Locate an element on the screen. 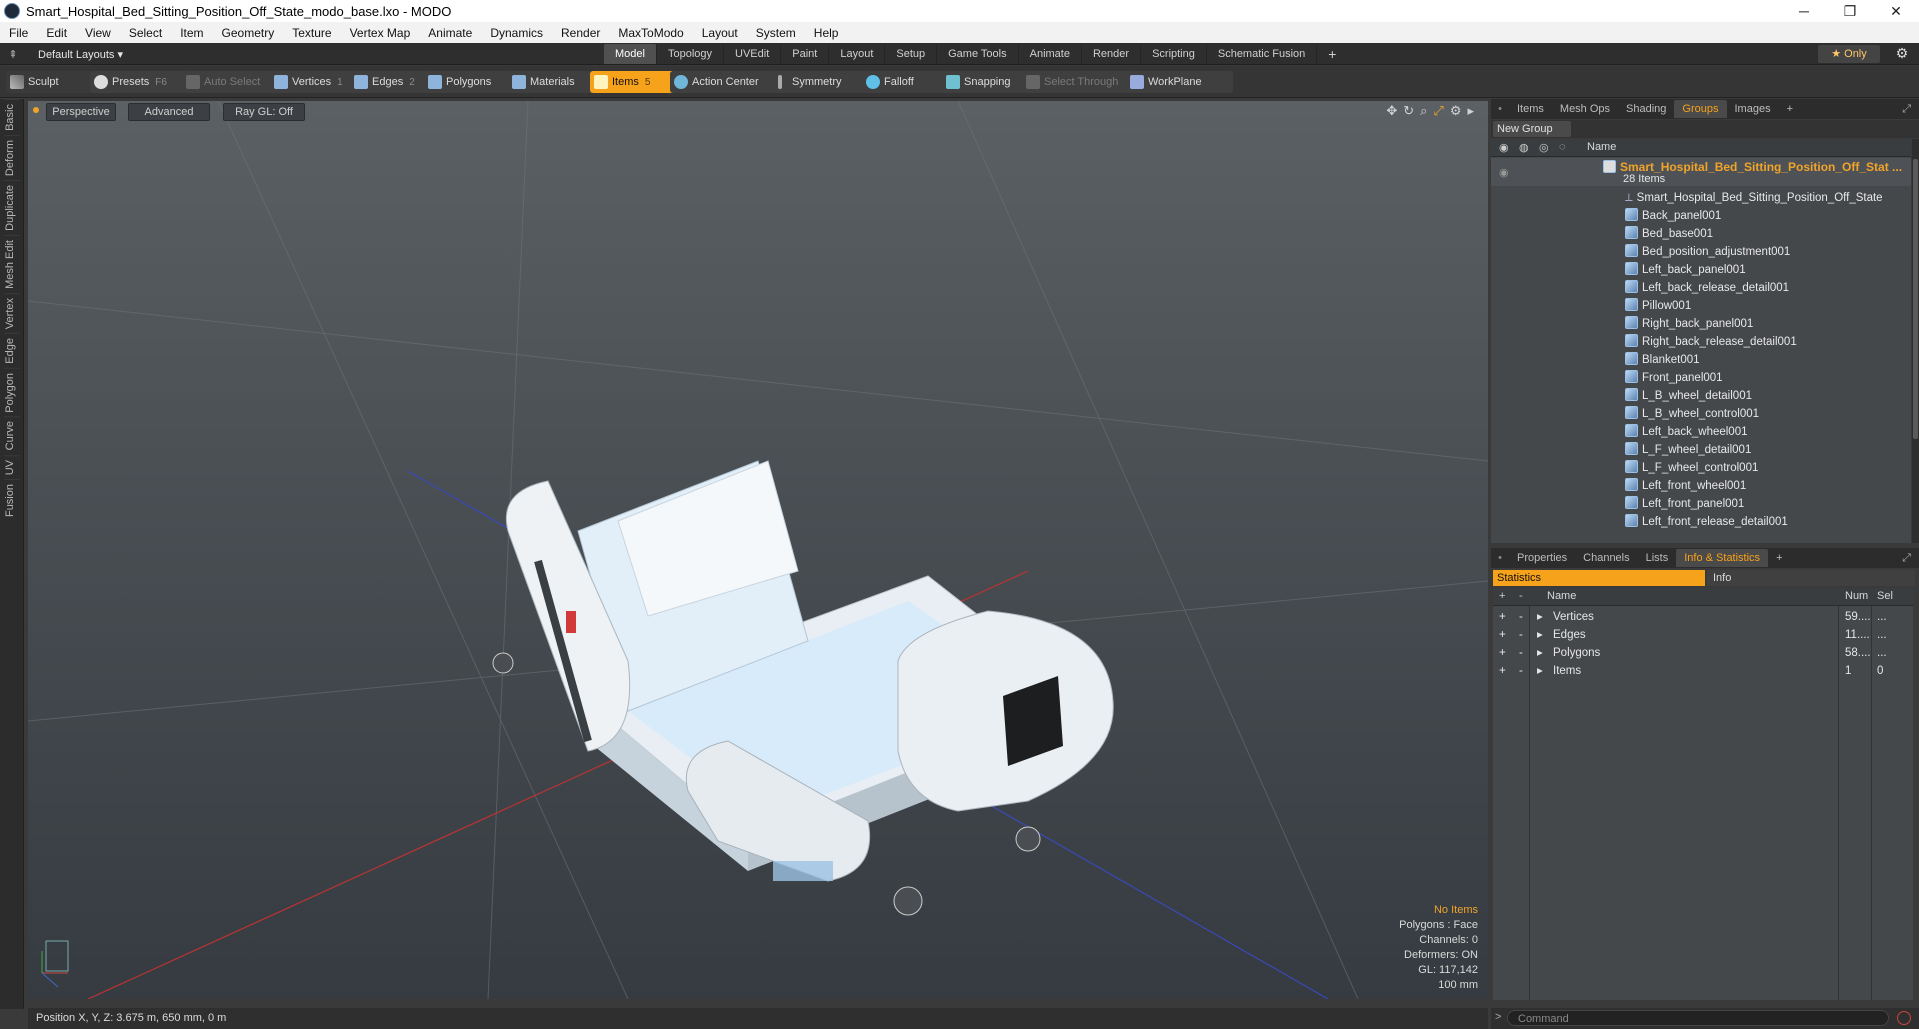  menu-dynamics: Dynamics is located at coordinates (516, 33).